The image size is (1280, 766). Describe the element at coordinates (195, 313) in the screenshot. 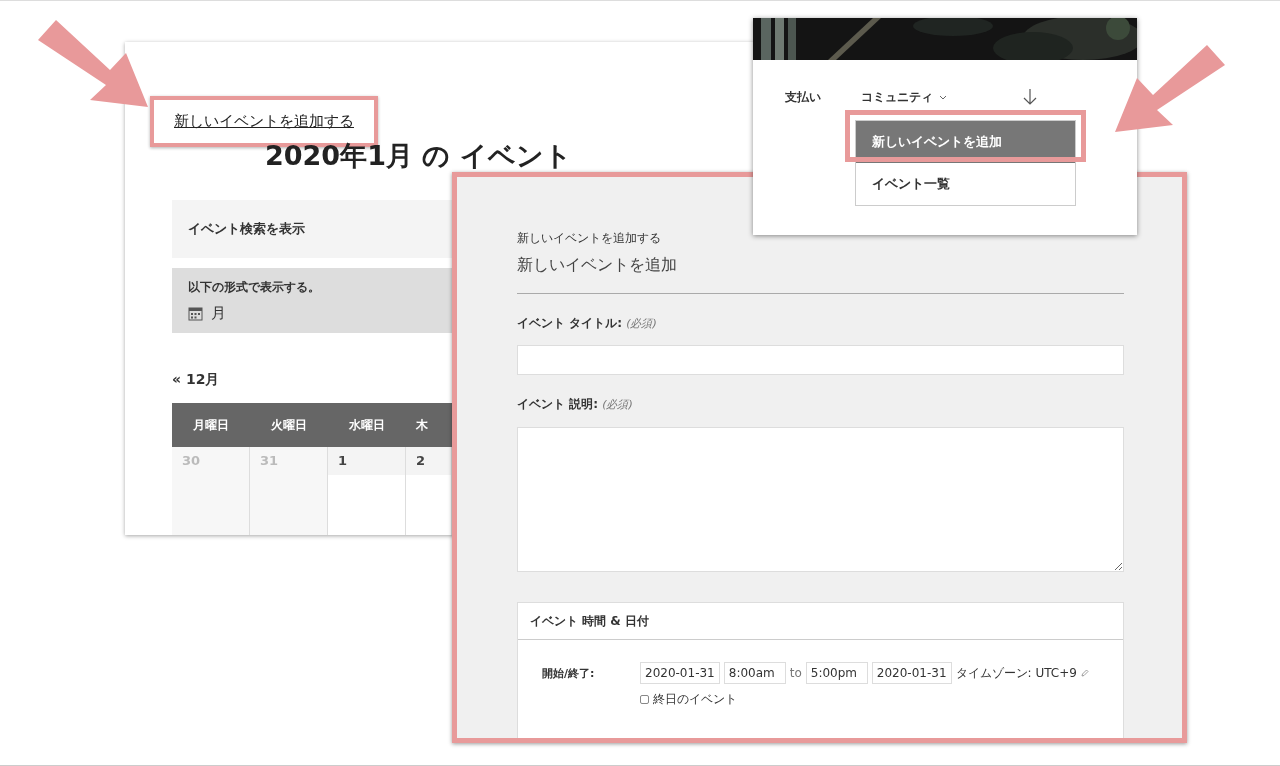

I see `calendar-icon` at that location.